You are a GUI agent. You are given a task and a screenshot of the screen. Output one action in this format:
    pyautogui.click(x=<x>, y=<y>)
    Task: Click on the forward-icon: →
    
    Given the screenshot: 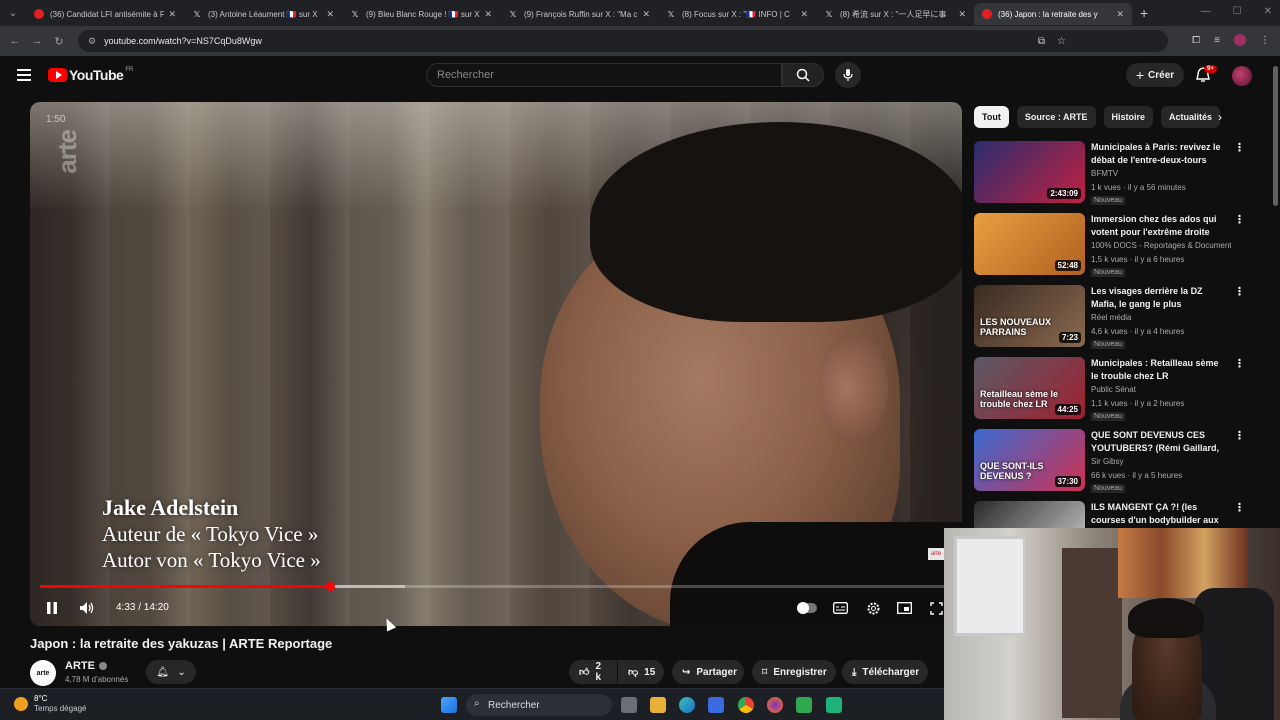 What is the action you would take?
    pyautogui.click(x=37, y=41)
    